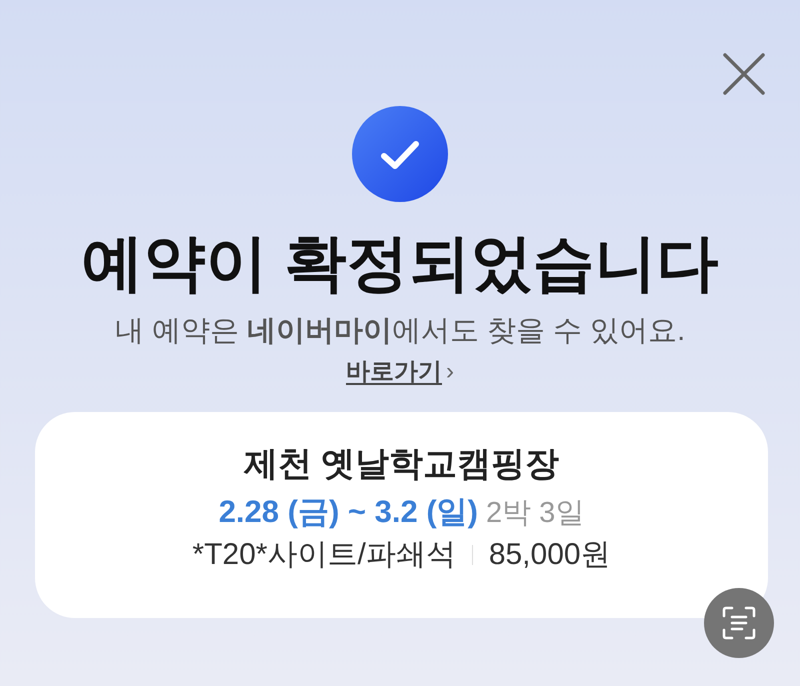 Image resolution: width=800 pixels, height=686 pixels. Describe the element at coordinates (324, 555) in the screenshot. I see `site-name: *T20*사이트/파쇄석` at that location.